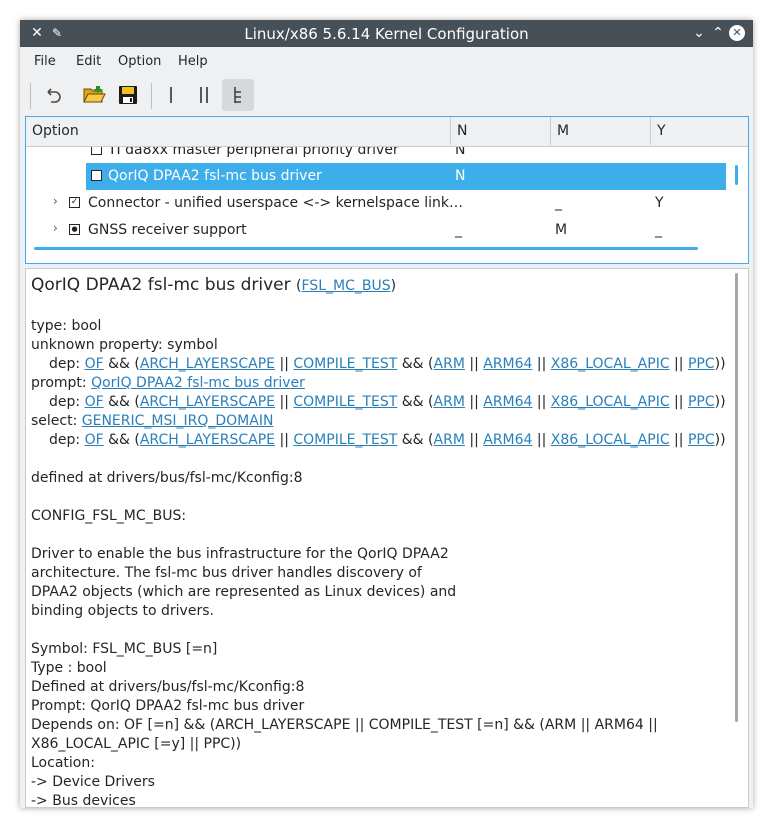 This screenshot has height=828, width=773. I want to click on maximize-icon: ⌃, so click(718, 33).